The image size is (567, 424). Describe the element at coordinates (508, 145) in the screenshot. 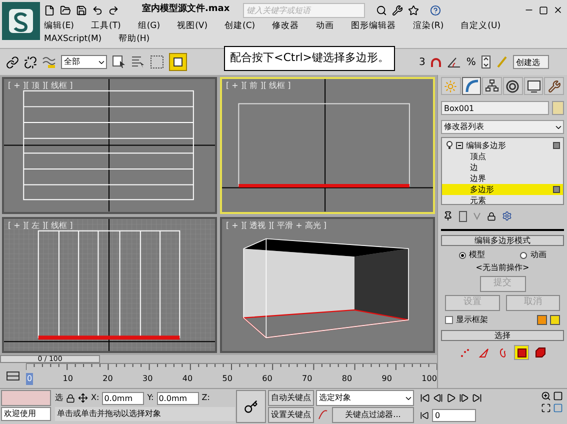

I see `stack-item: 编辑多边形` at that location.